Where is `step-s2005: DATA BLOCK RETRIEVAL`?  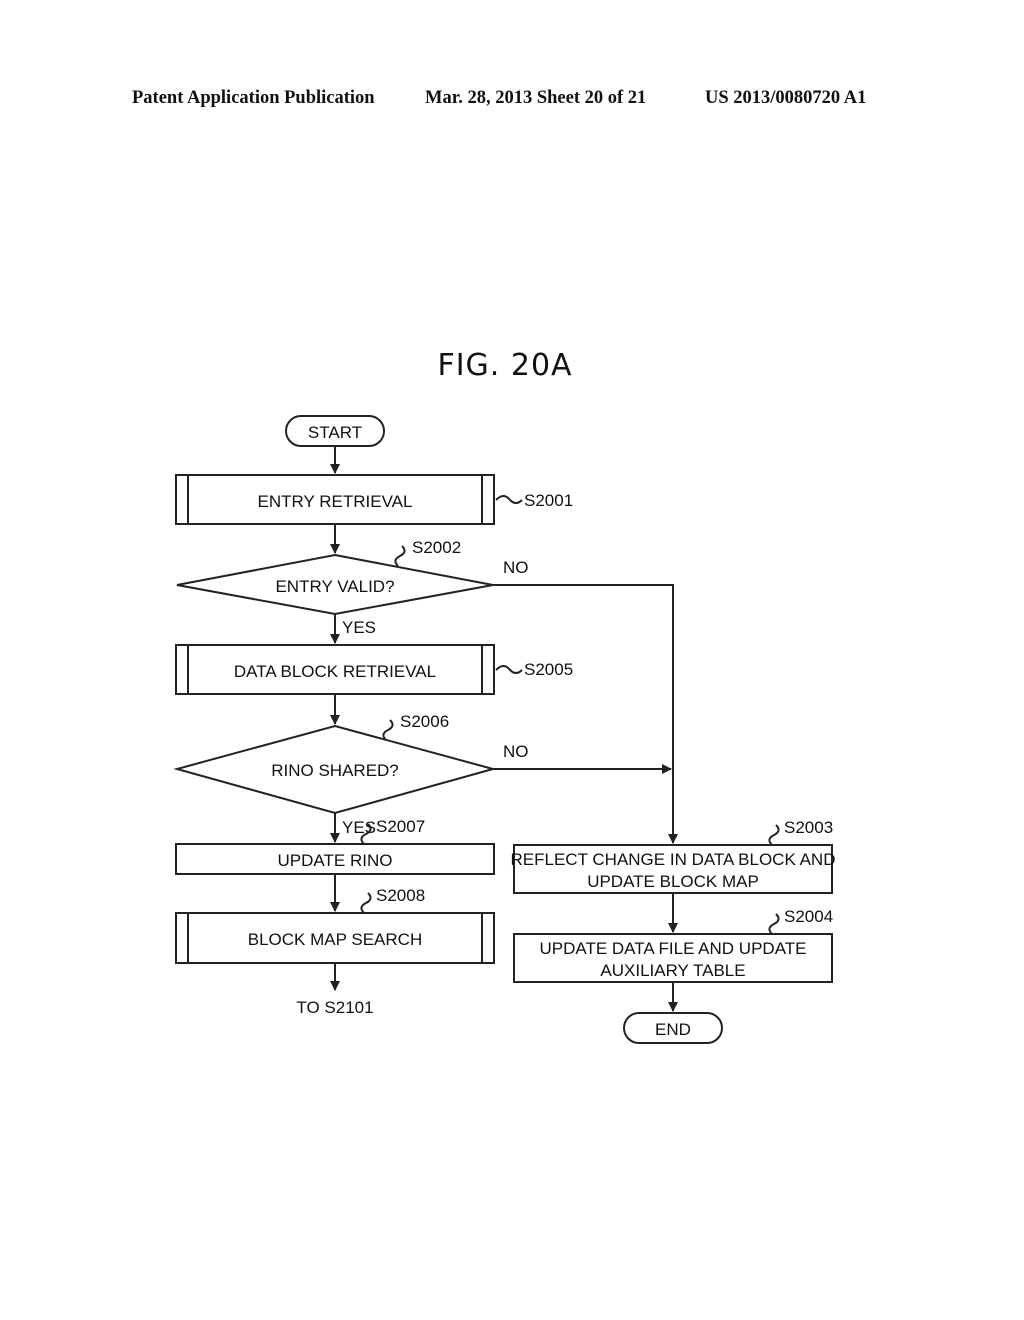
step-s2005: DATA BLOCK RETRIEVAL is located at coordinates (335, 669).